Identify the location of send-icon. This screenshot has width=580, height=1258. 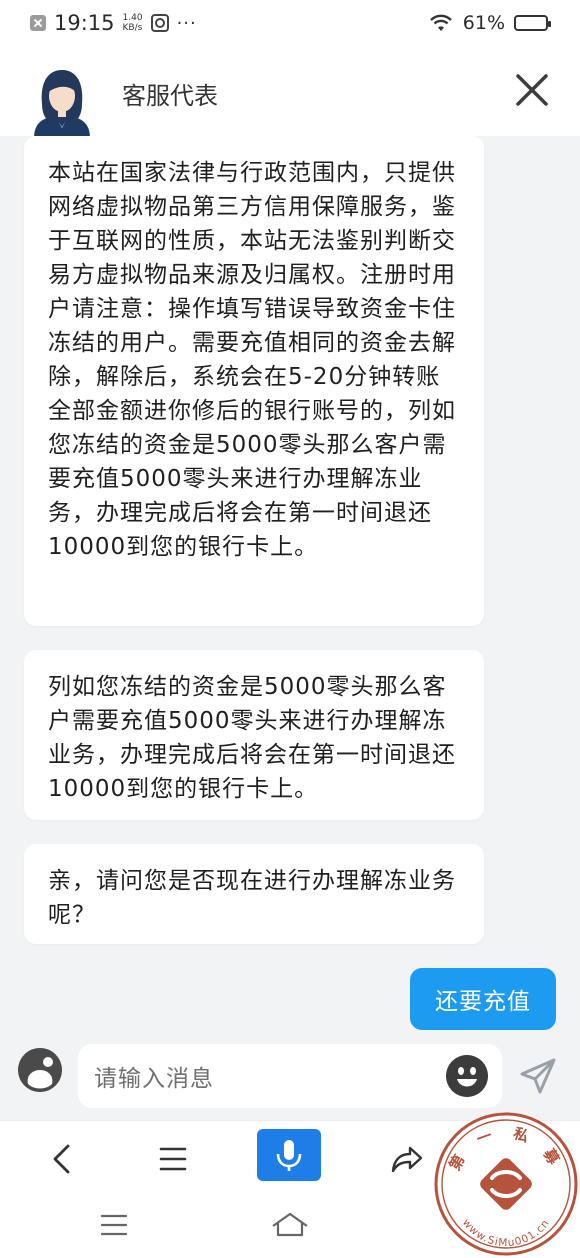
(538, 1076).